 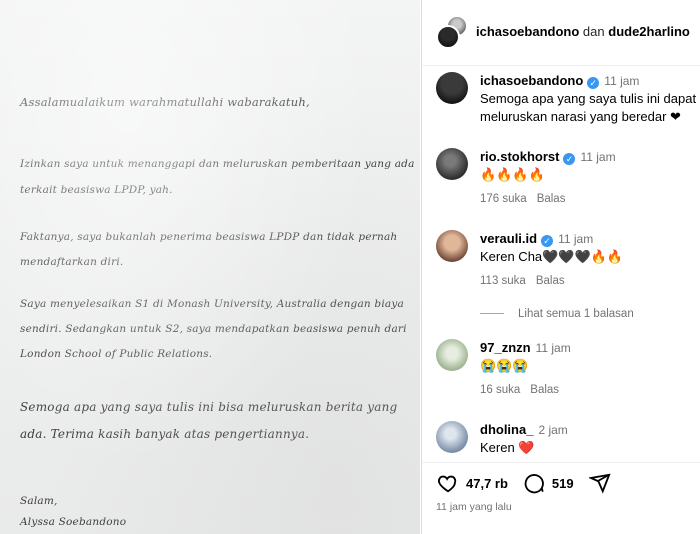 What do you see at coordinates (512, 174) in the screenshot?
I see `comment-text: 🔥🔥🔥🔥` at bounding box center [512, 174].